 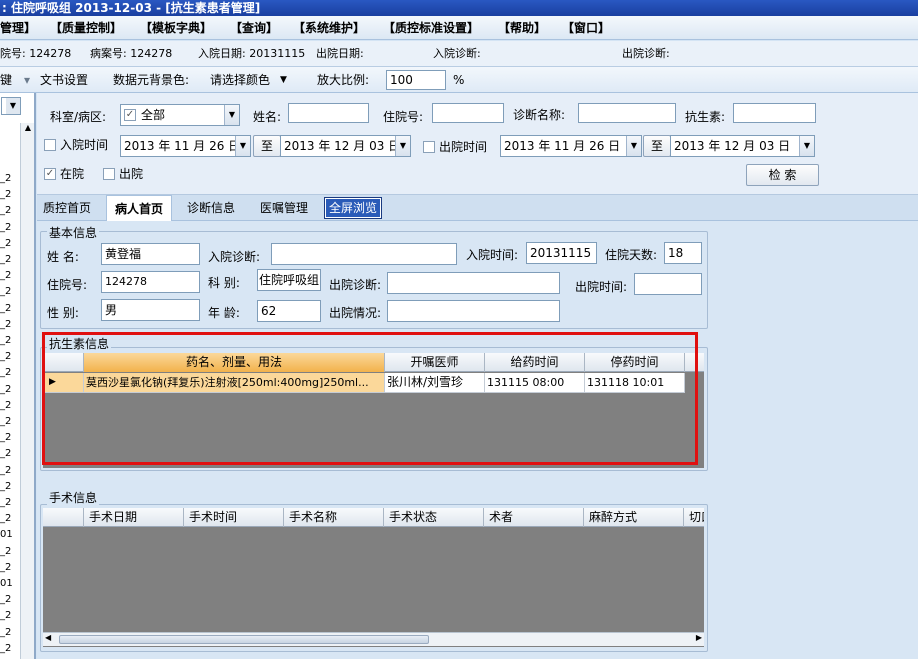 I want to click on dept-field: 住院呼吸组, so click(x=289, y=280).